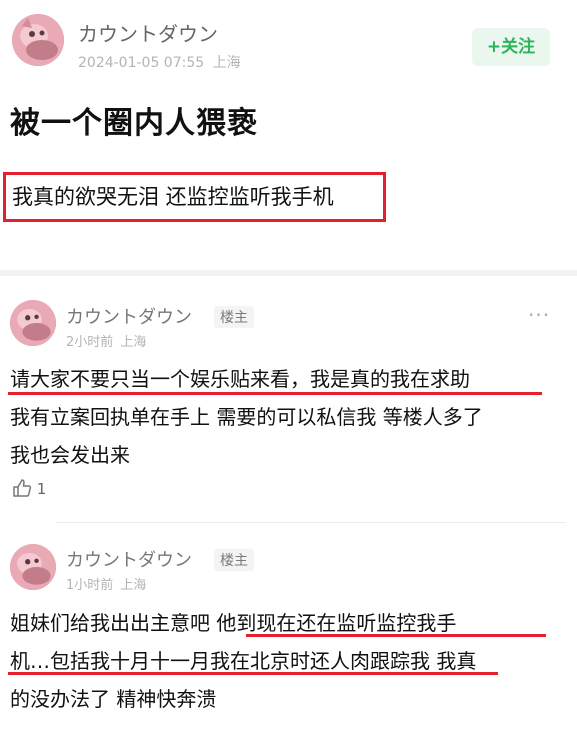  I want to click on comment-line: 我有立案回执单在手上 需要的可以私信我 等楼人多了, so click(246, 417).